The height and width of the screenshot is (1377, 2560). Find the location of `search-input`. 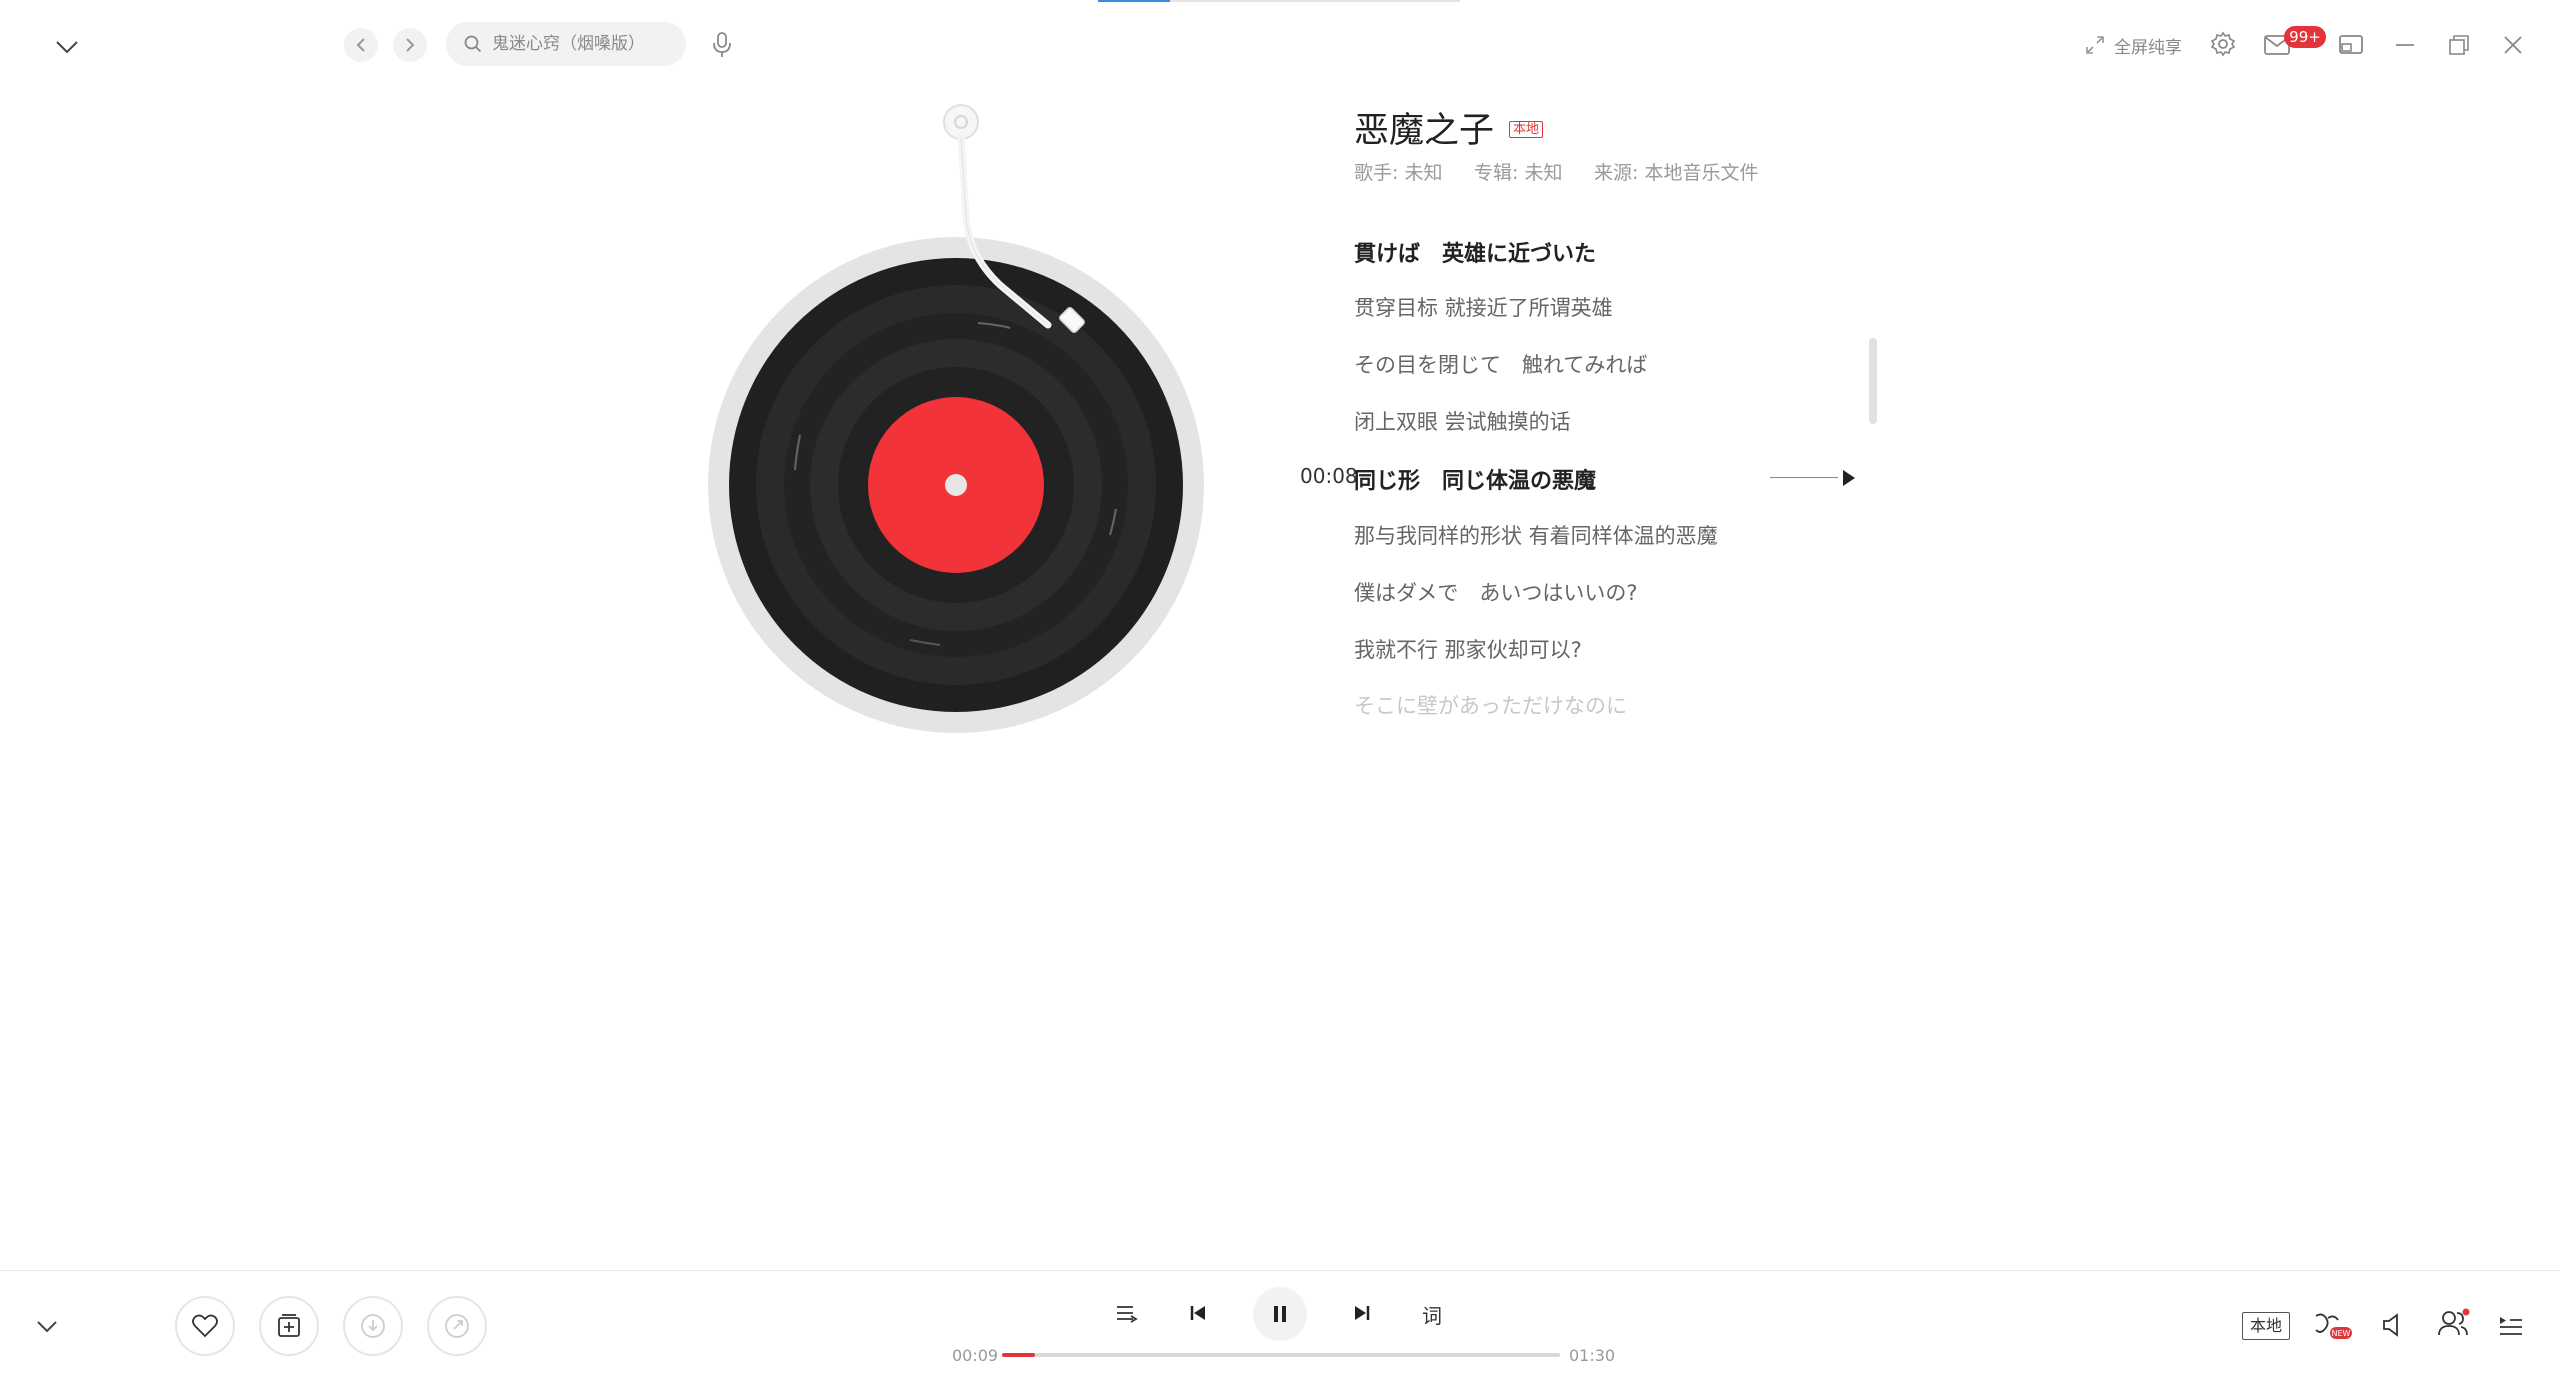

search-input is located at coordinates (582, 44).